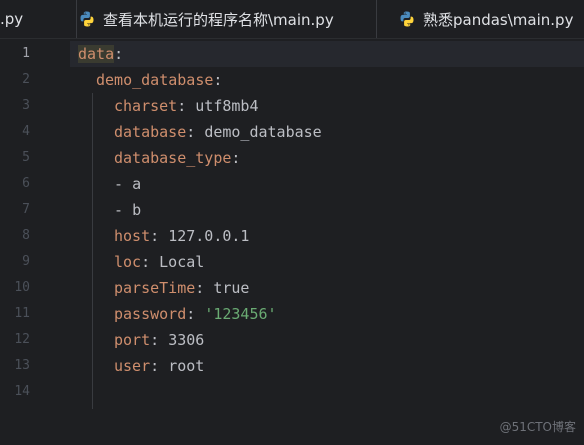  What do you see at coordinates (22, 339) in the screenshot?
I see `line-number: 12` at bounding box center [22, 339].